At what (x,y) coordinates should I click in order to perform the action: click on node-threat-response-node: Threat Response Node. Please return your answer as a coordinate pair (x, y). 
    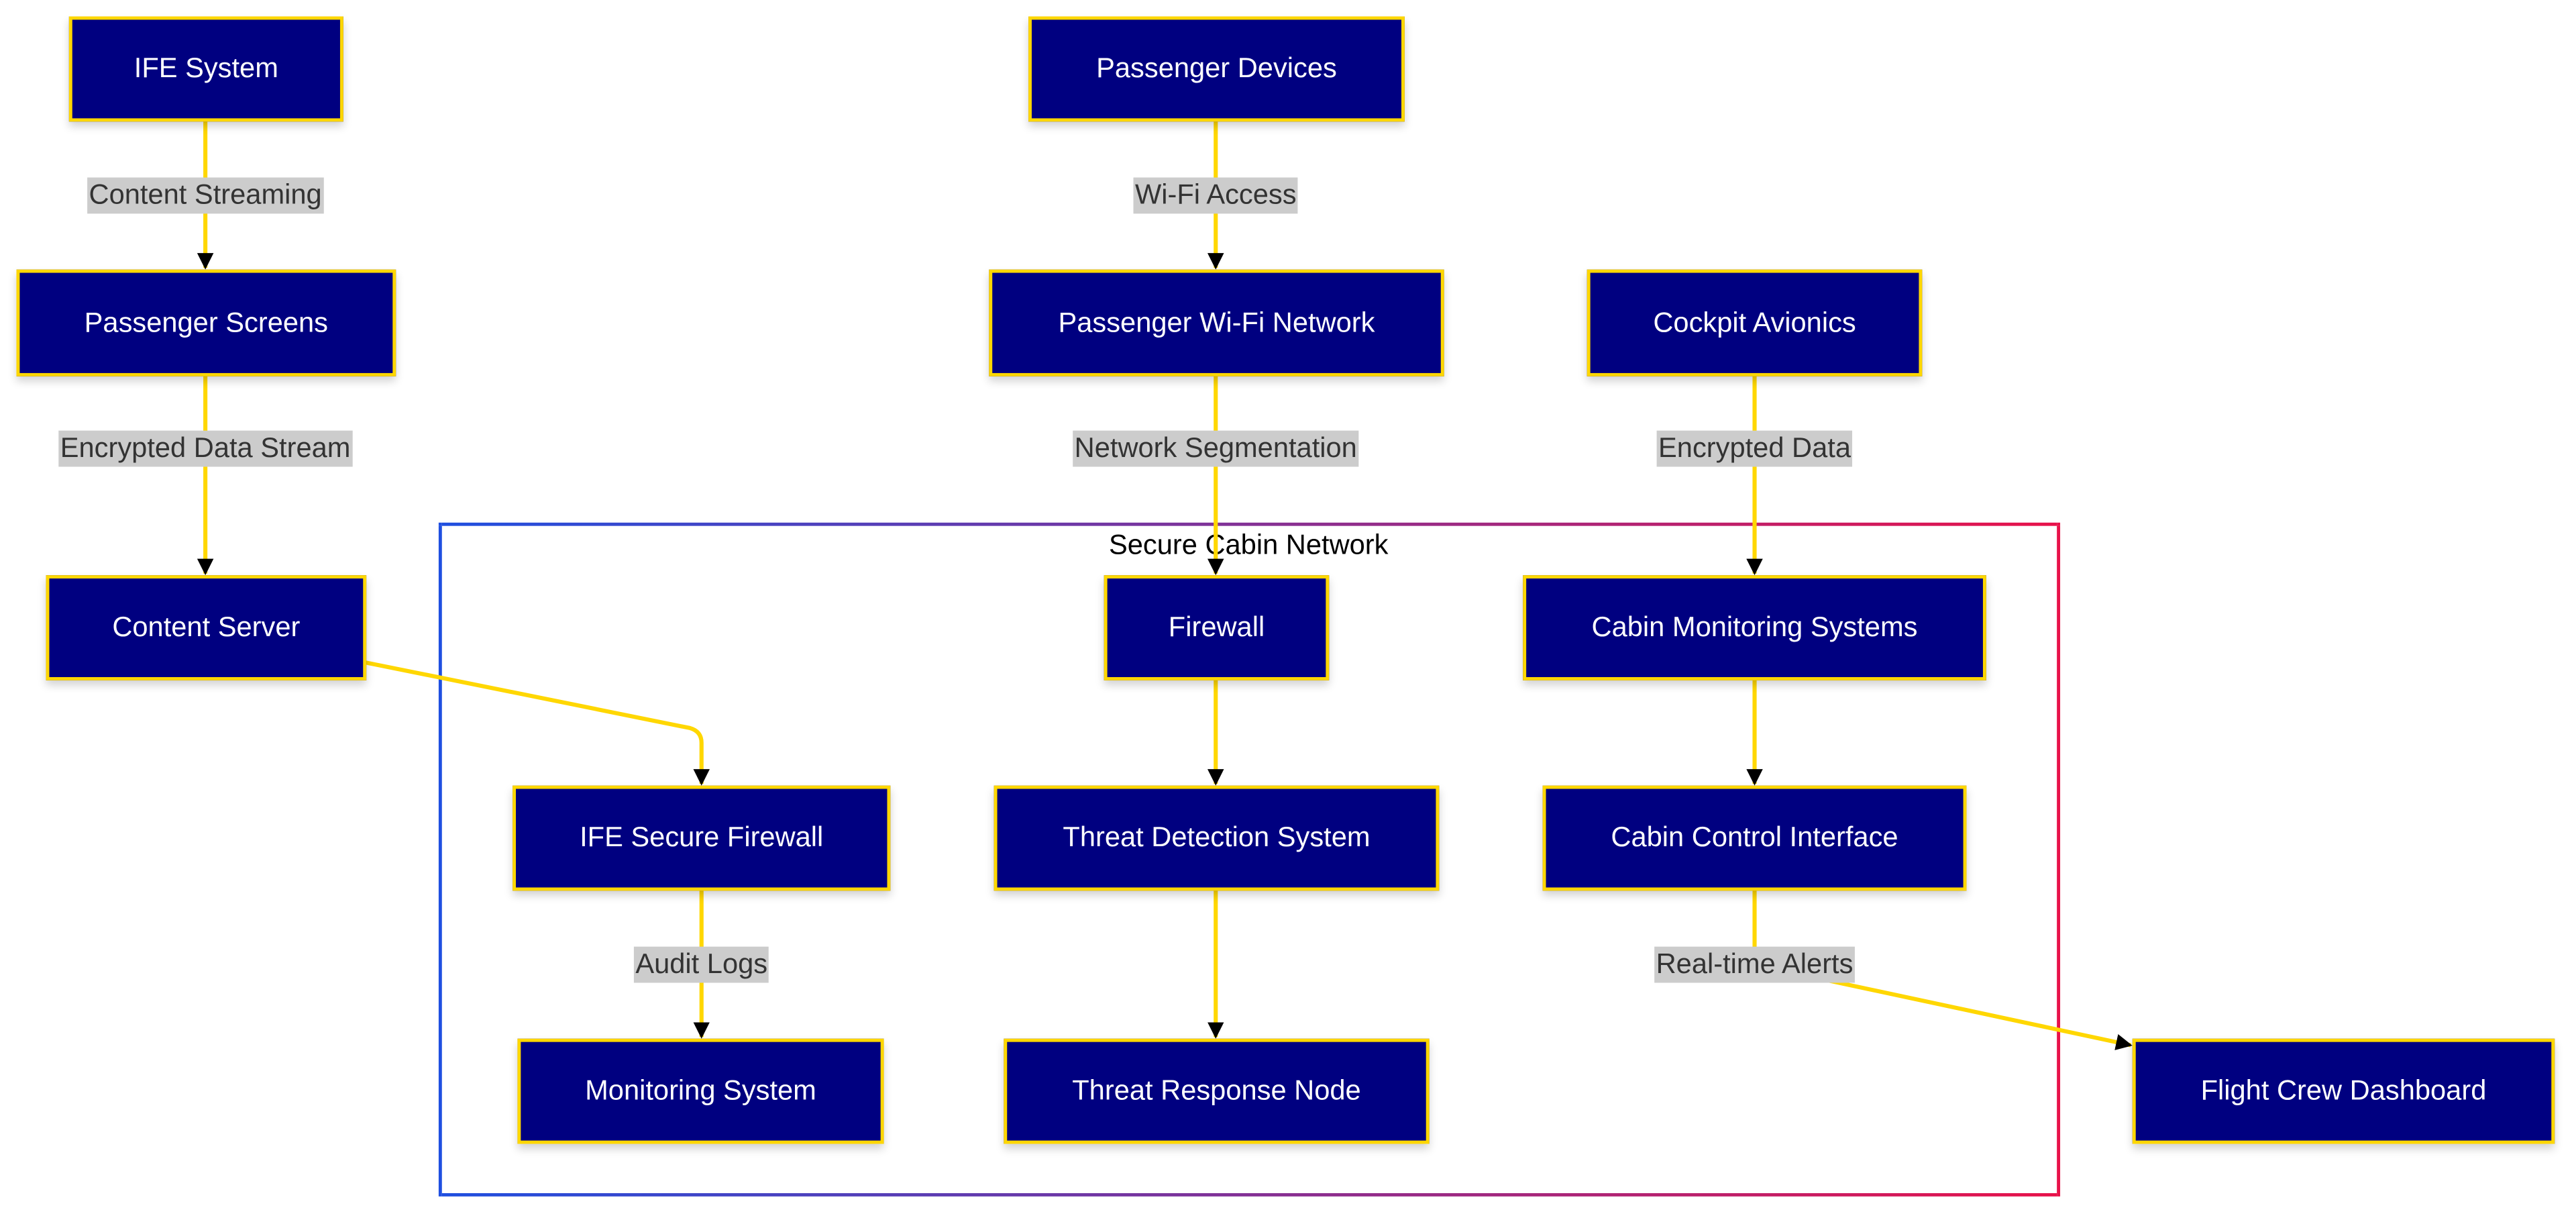
    Looking at the image, I should click on (1217, 1091).